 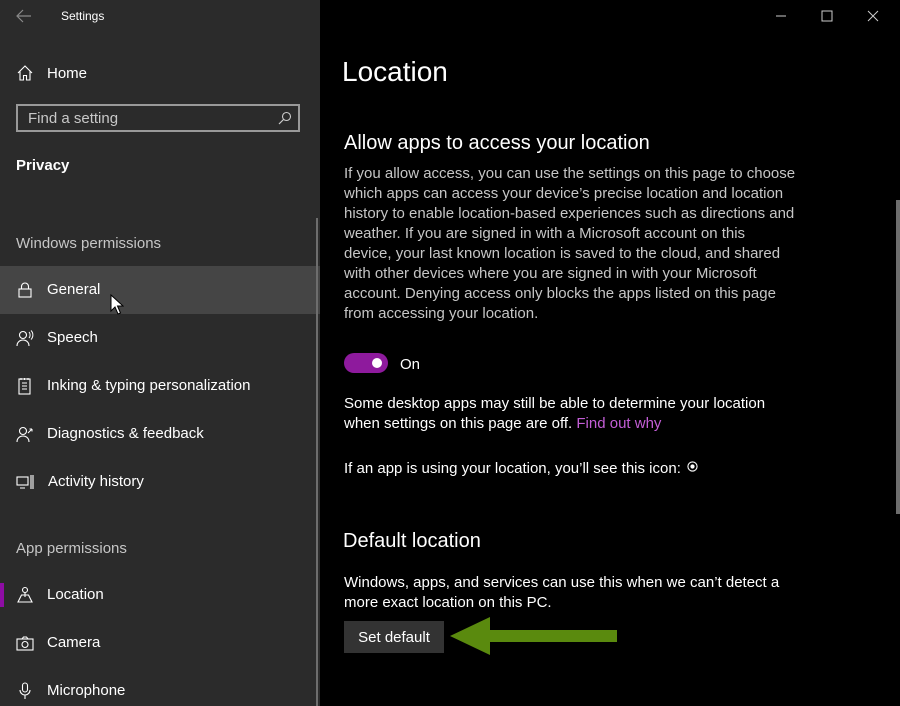 I want to click on maximize-icon, so click(x=827, y=16).